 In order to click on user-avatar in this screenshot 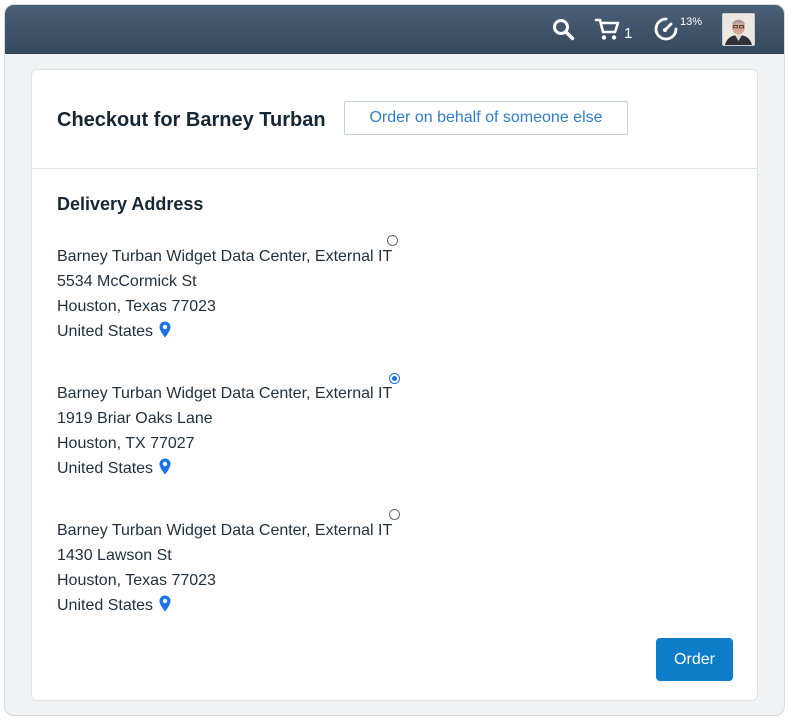, I will do `click(738, 29)`.